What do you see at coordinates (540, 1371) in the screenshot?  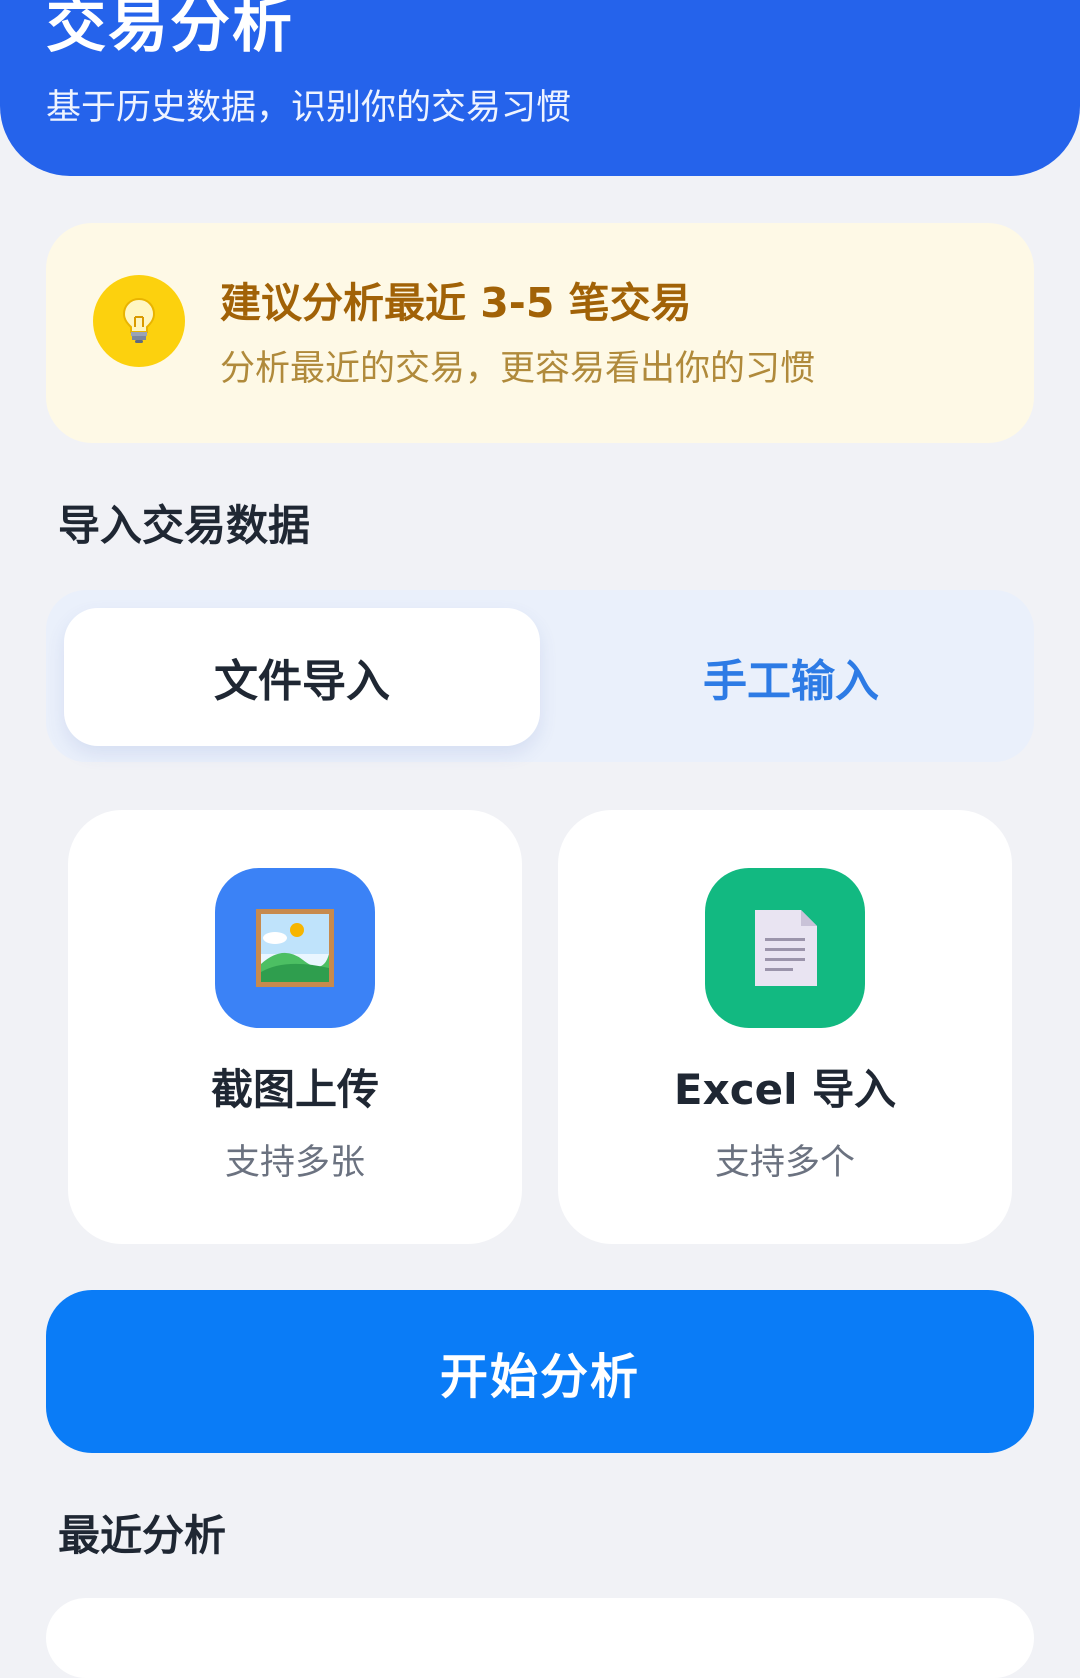 I see `start-analysis-button: 开始分析` at bounding box center [540, 1371].